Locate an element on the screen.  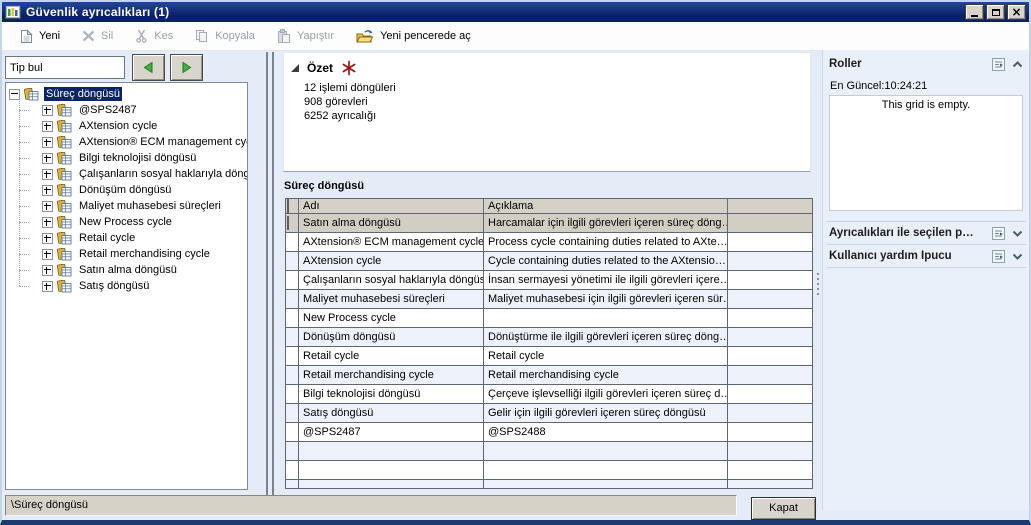
summary-expander-icon is located at coordinates (295, 68).